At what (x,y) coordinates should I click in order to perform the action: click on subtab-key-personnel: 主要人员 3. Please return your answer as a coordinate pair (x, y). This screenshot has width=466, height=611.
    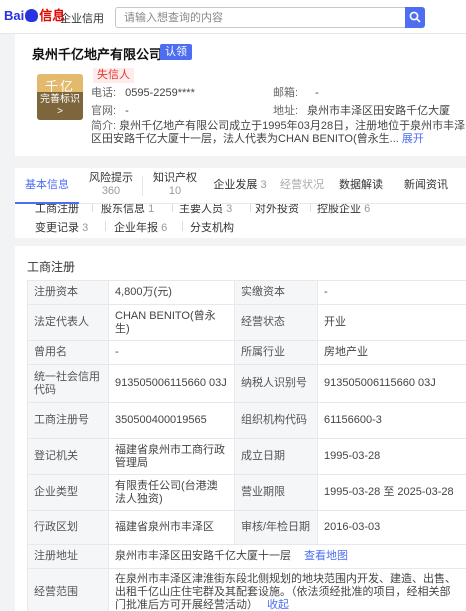
    Looking at the image, I should click on (205, 210).